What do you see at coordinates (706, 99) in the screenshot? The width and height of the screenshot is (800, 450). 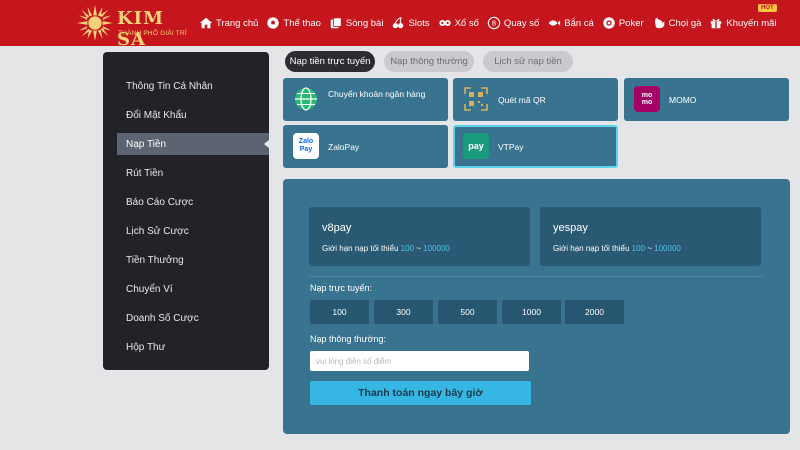 I see `method-card-momo: mo mo MOMO` at bounding box center [706, 99].